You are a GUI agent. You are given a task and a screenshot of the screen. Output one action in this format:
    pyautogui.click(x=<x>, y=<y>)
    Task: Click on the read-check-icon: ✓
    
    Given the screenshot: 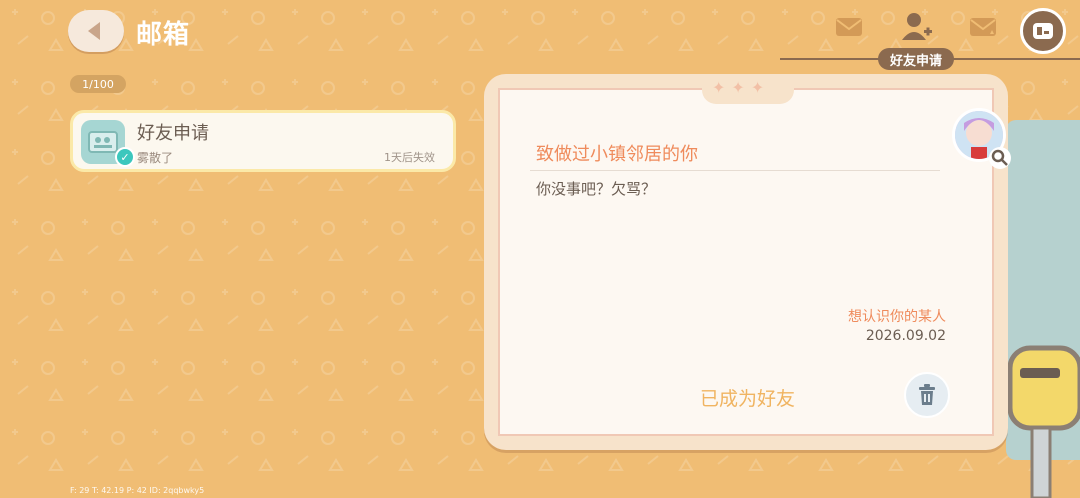 What is the action you would take?
    pyautogui.click(x=125, y=157)
    